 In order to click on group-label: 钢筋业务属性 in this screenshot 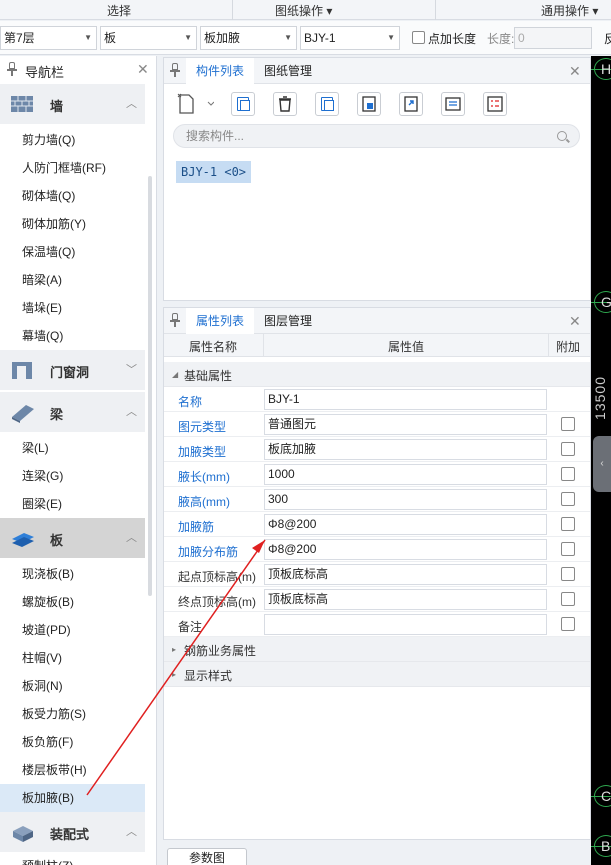, I will do `click(220, 651)`.